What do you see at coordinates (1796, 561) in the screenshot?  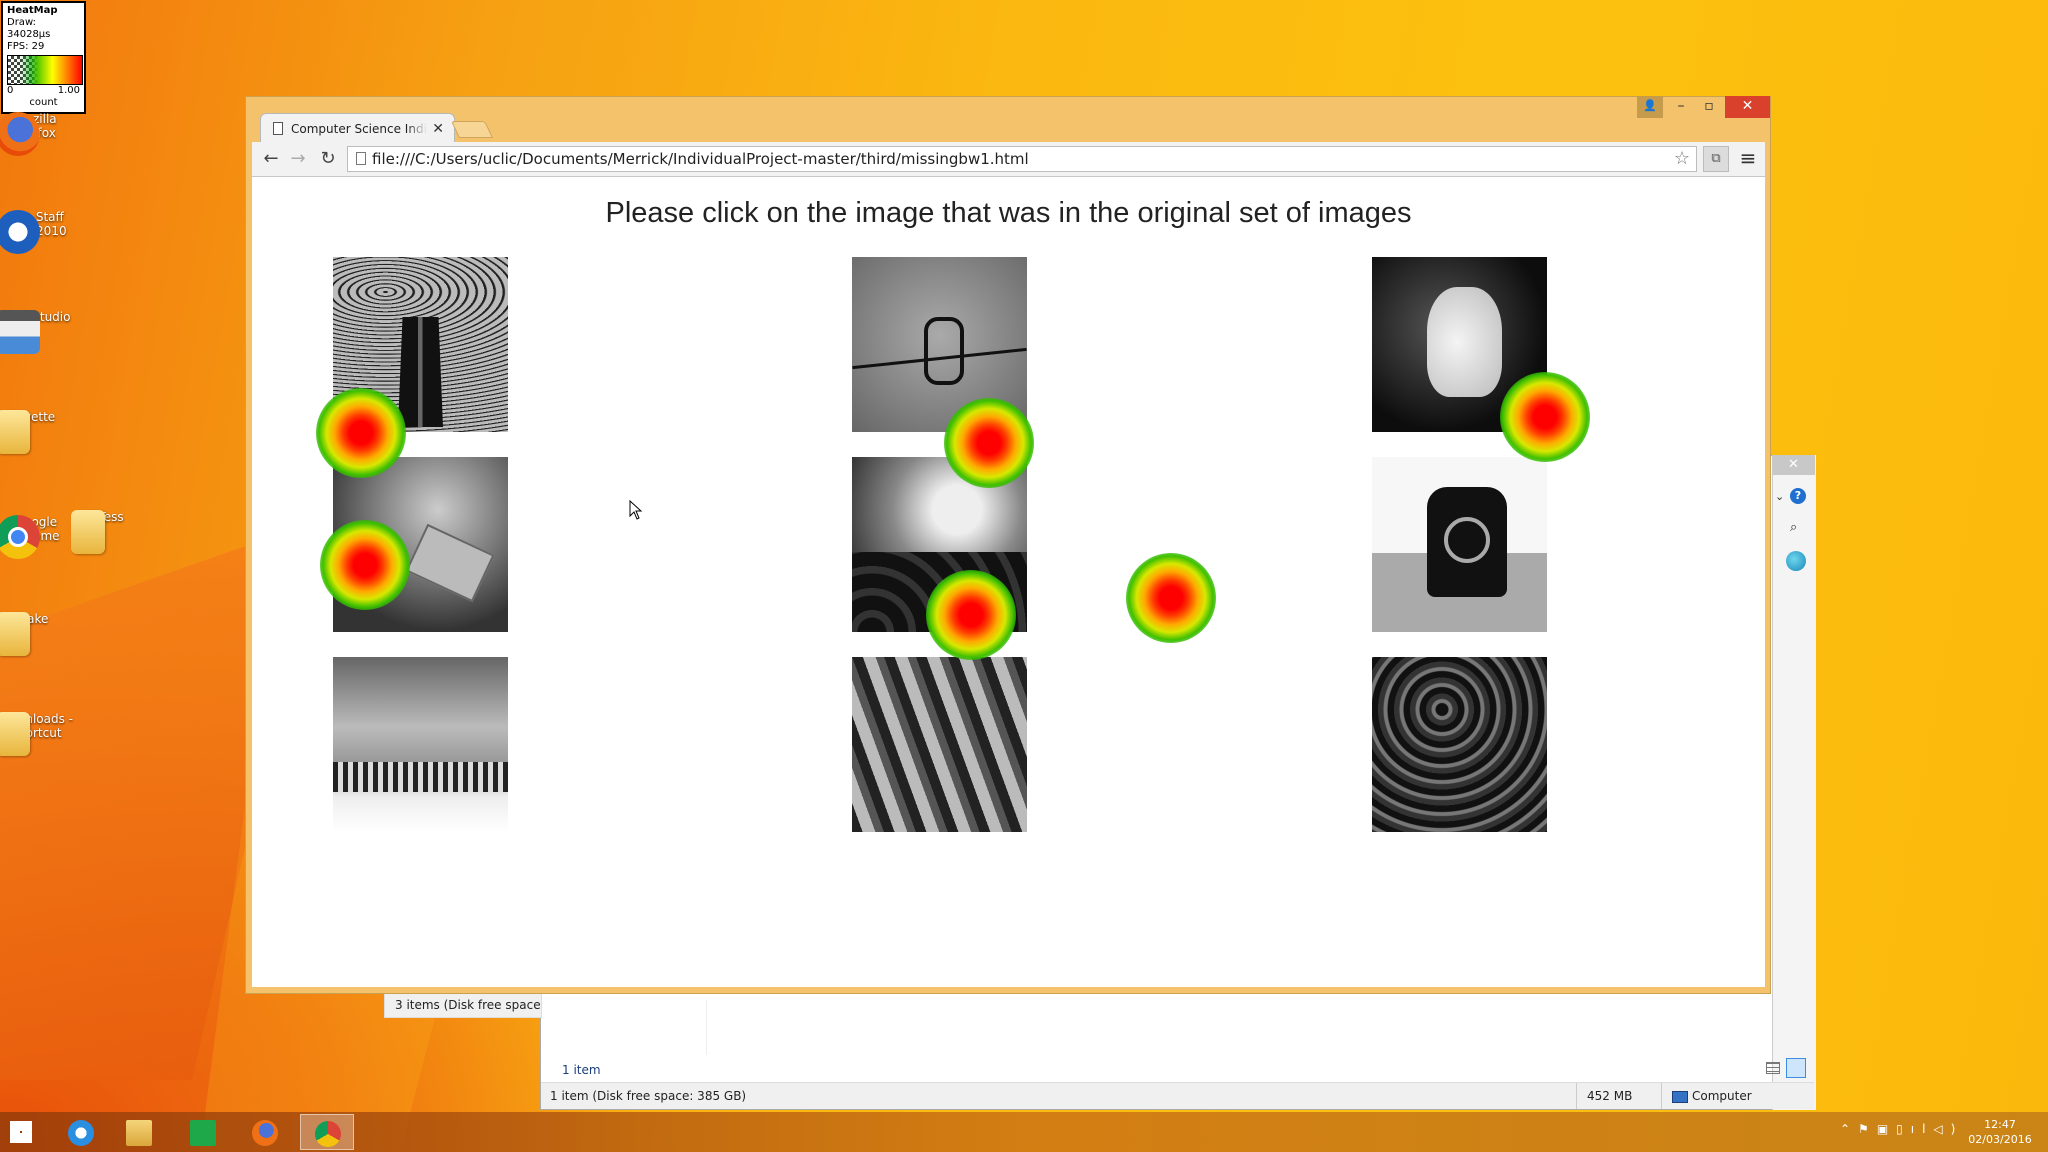 I see `globe-icon` at bounding box center [1796, 561].